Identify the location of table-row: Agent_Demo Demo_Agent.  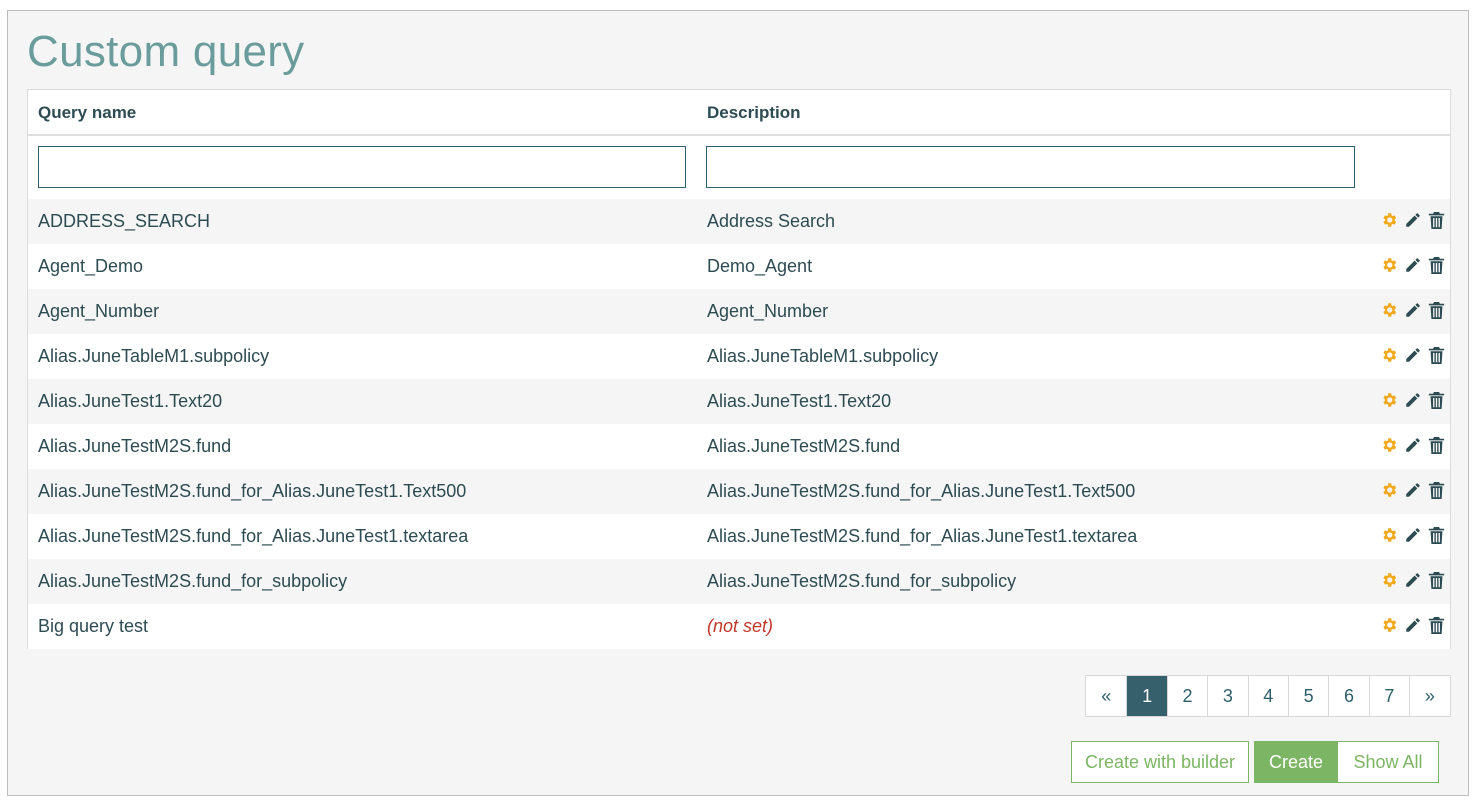
(739, 266).